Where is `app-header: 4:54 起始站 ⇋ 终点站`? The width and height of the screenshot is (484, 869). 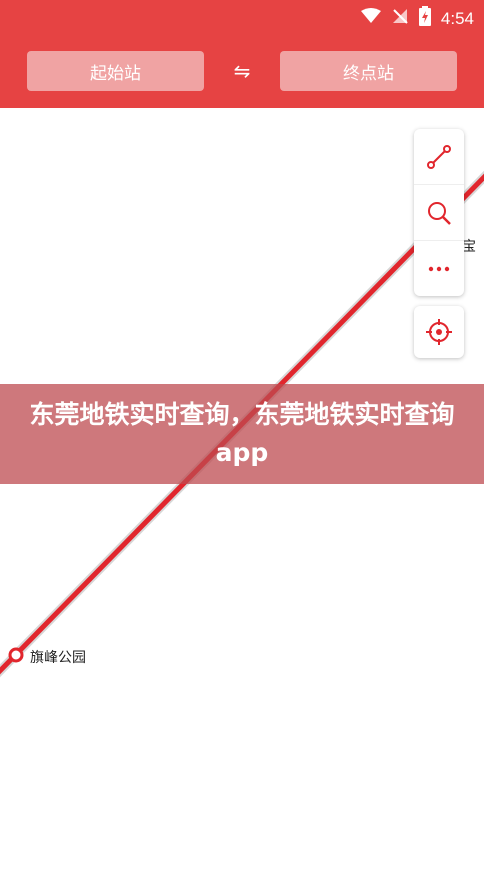 app-header: 4:54 起始站 ⇋ 终点站 is located at coordinates (242, 54).